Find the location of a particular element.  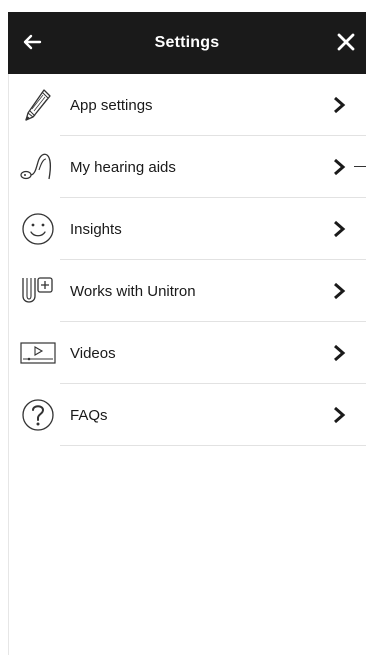

menu-item-label: App settings is located at coordinates (111, 105).